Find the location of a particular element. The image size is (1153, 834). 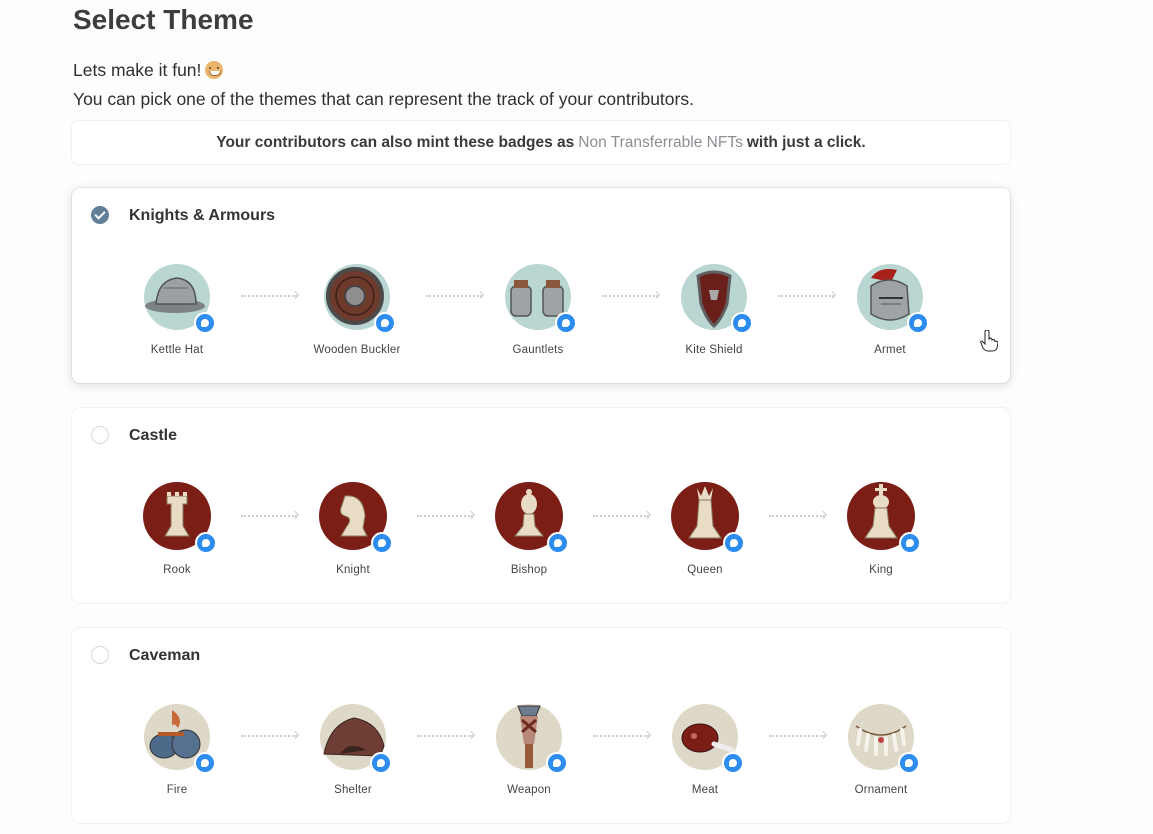

shelter-icon is located at coordinates (356, 739).